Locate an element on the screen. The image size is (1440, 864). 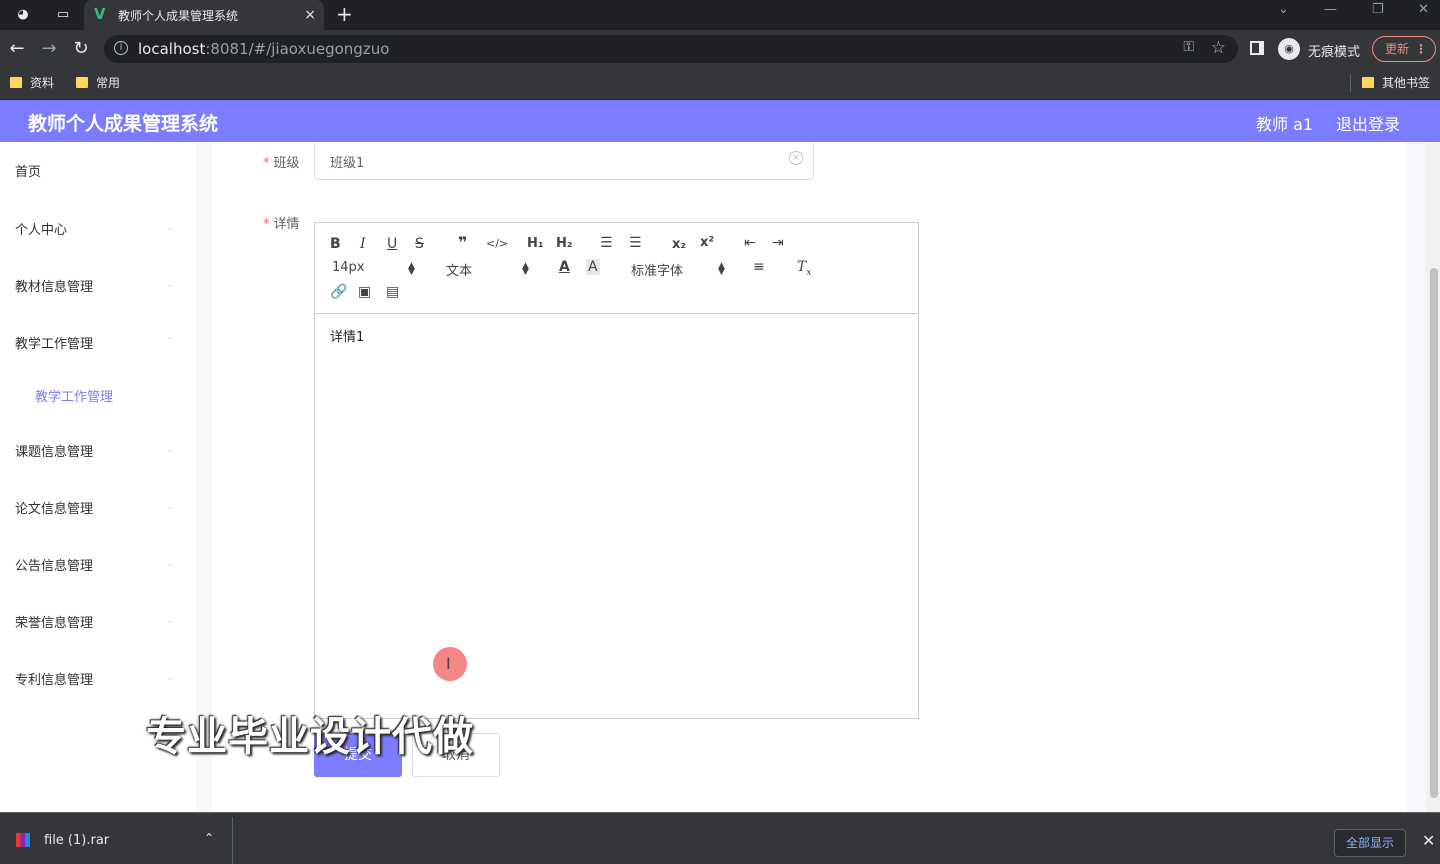
close-icon: ✕ is located at coordinates (1428, 840).